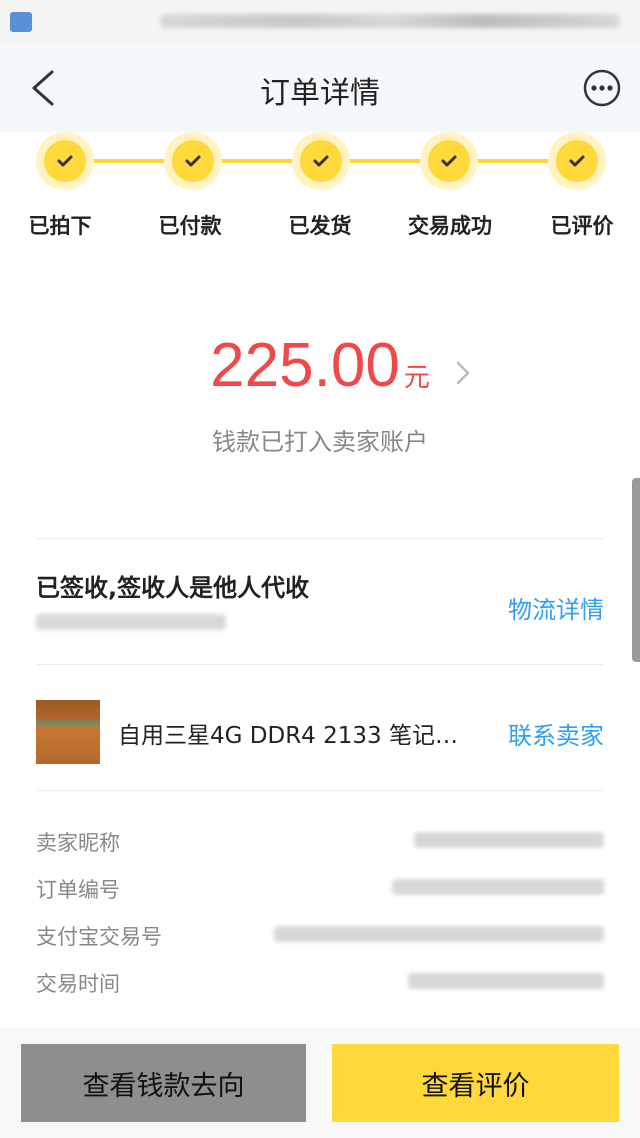  I want to click on nav-bar: 订单详情, so click(320, 88).